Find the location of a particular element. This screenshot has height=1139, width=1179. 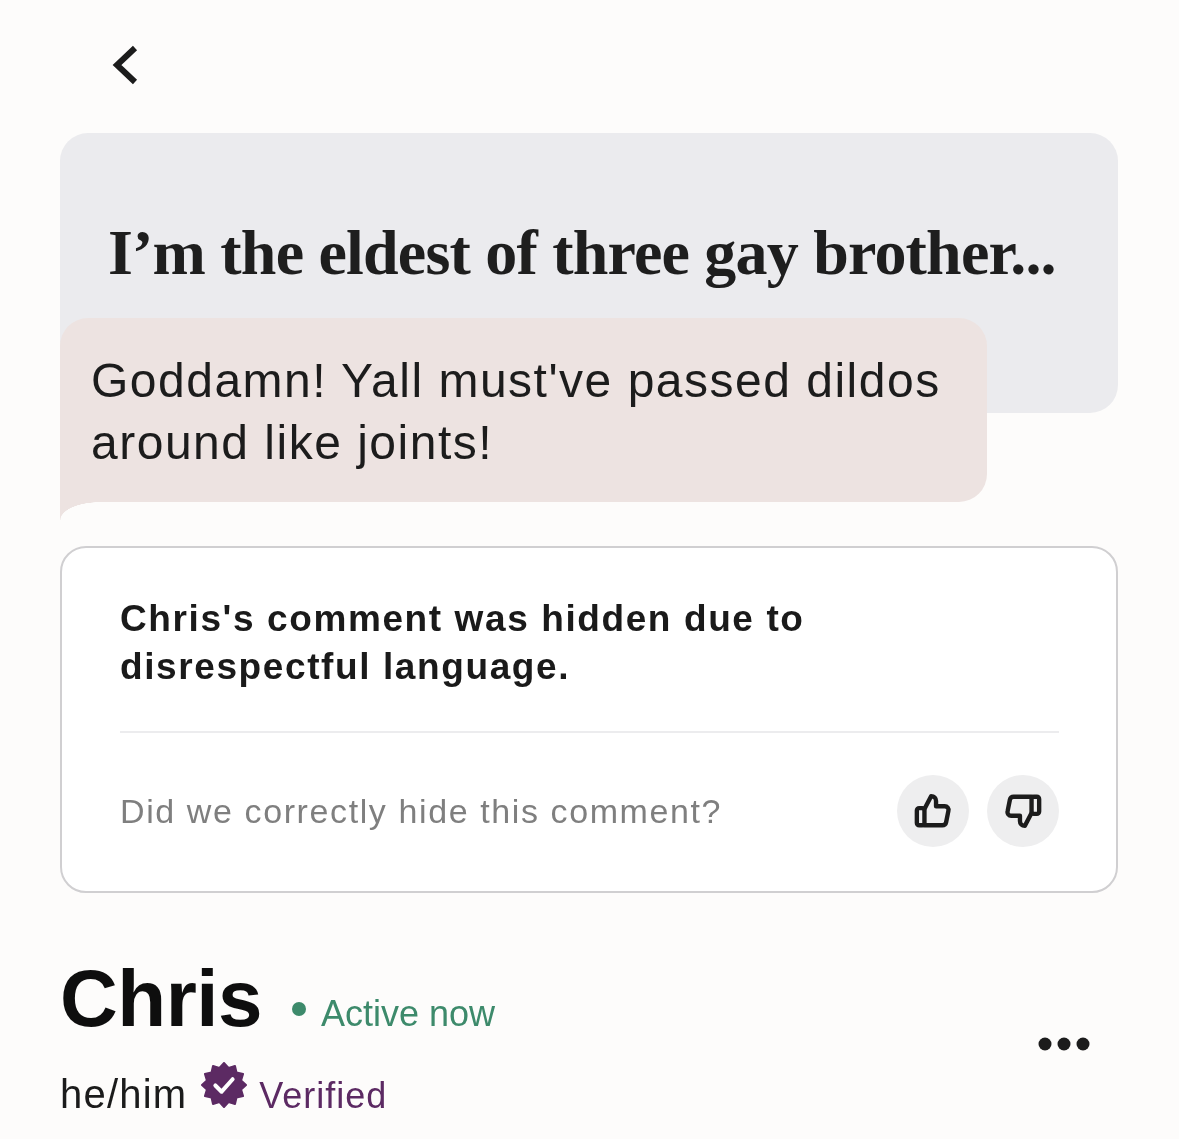

thumbs-down-icon is located at coordinates (1023, 811).